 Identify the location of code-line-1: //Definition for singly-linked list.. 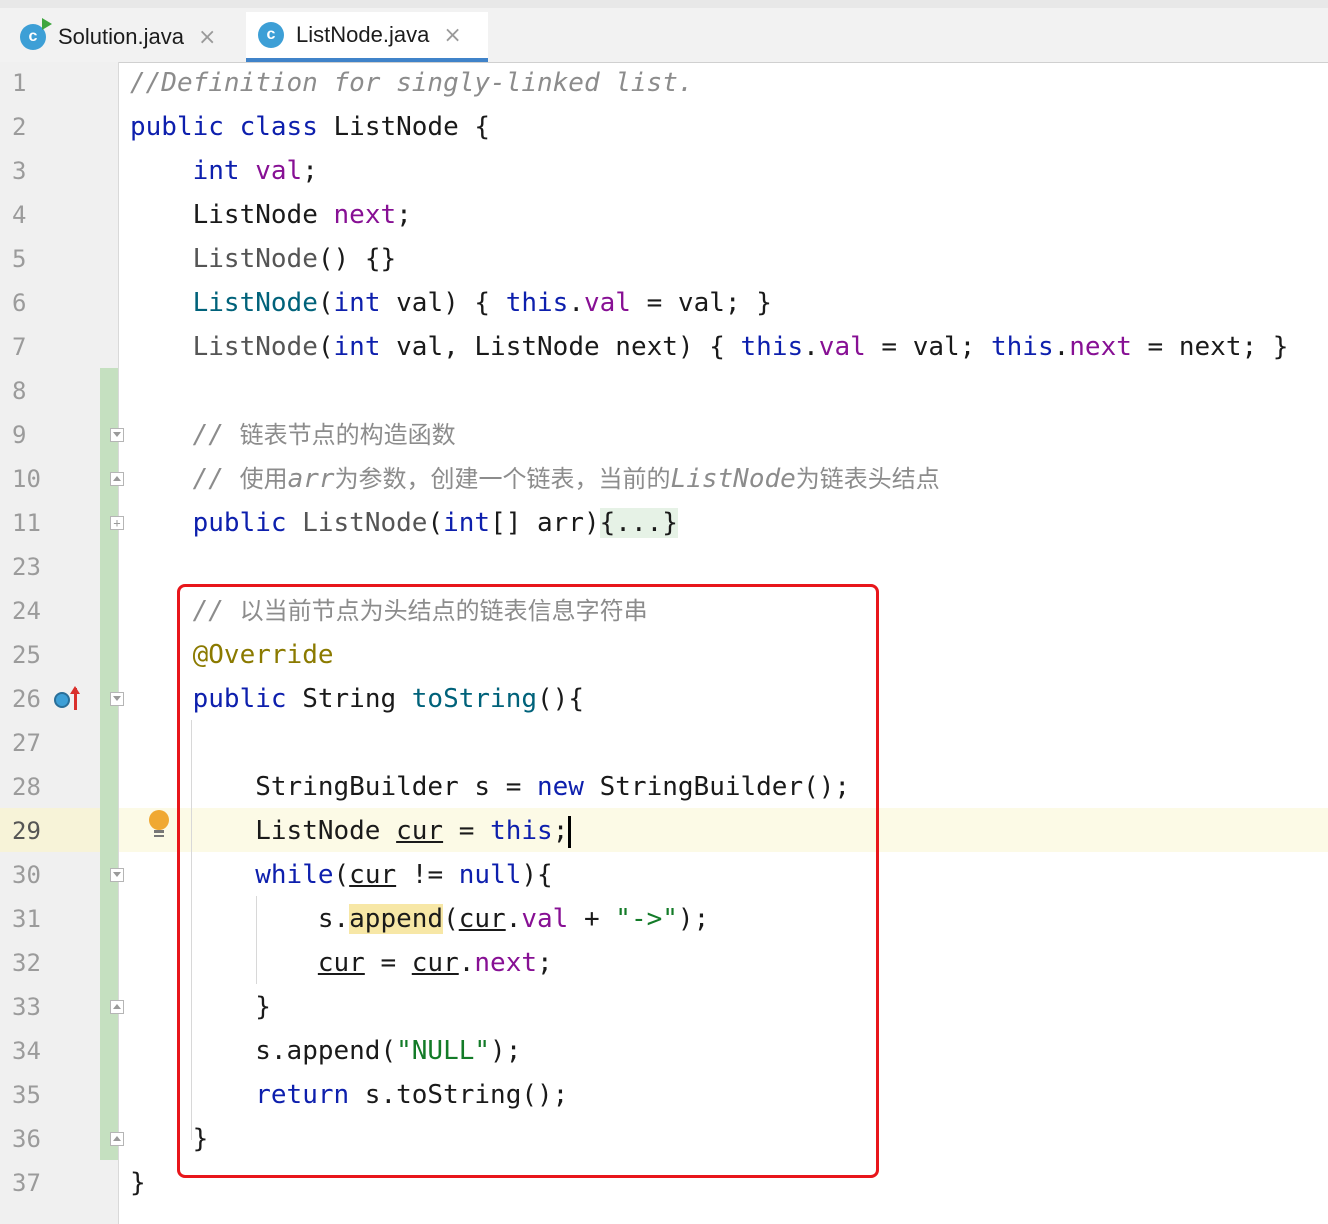
(412, 83).